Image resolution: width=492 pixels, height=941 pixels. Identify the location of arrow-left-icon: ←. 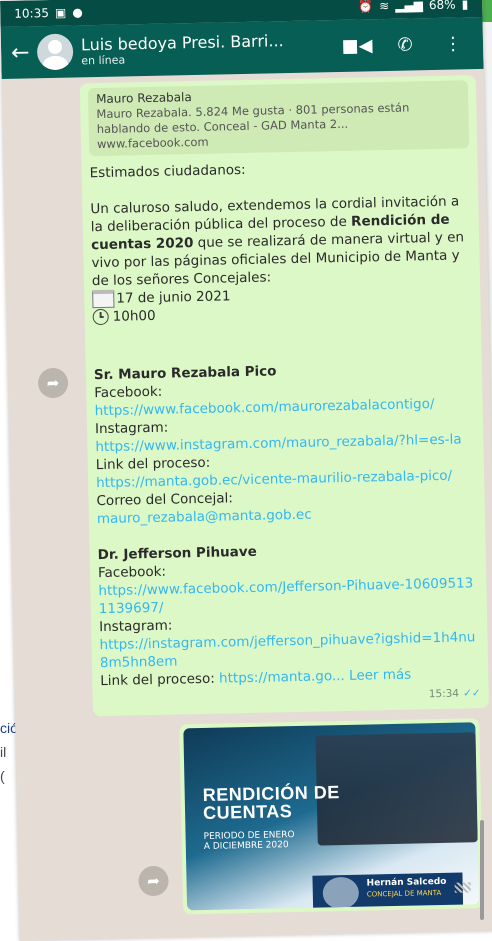
(20, 52).